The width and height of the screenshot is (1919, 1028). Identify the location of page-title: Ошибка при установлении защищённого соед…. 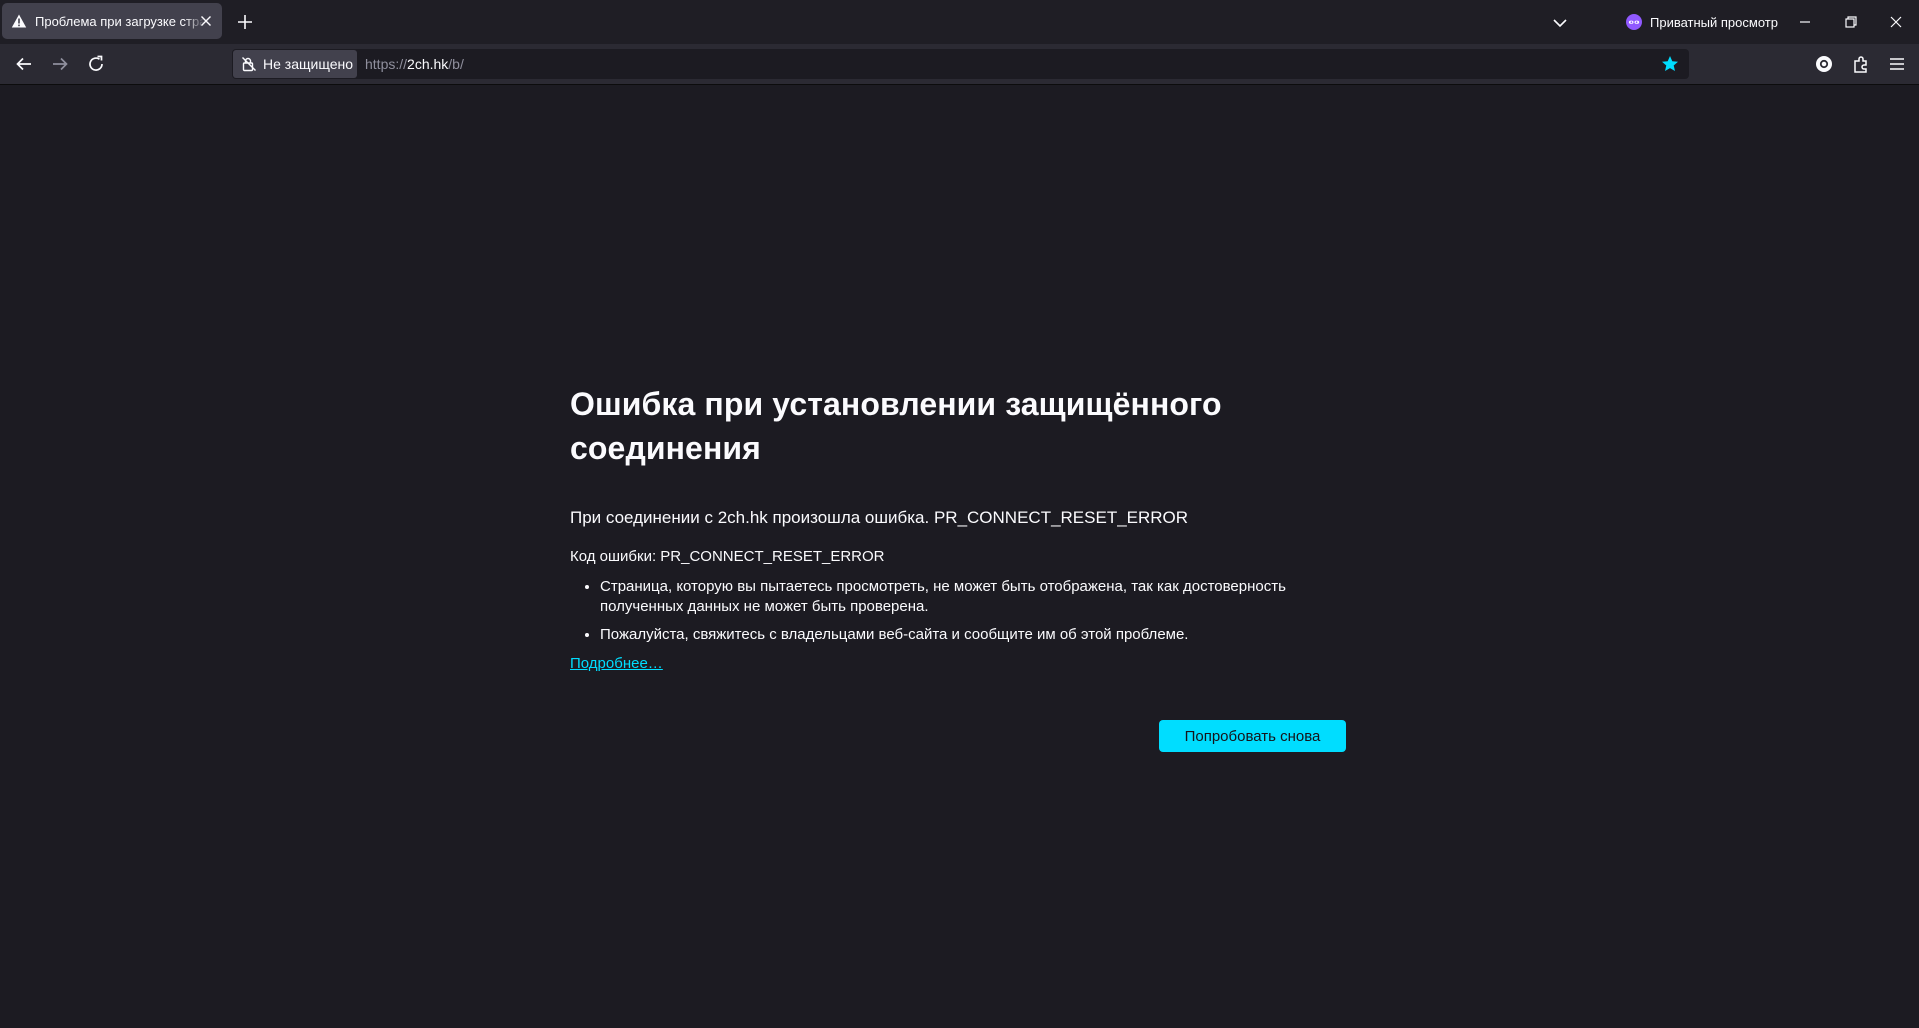
(896, 426).